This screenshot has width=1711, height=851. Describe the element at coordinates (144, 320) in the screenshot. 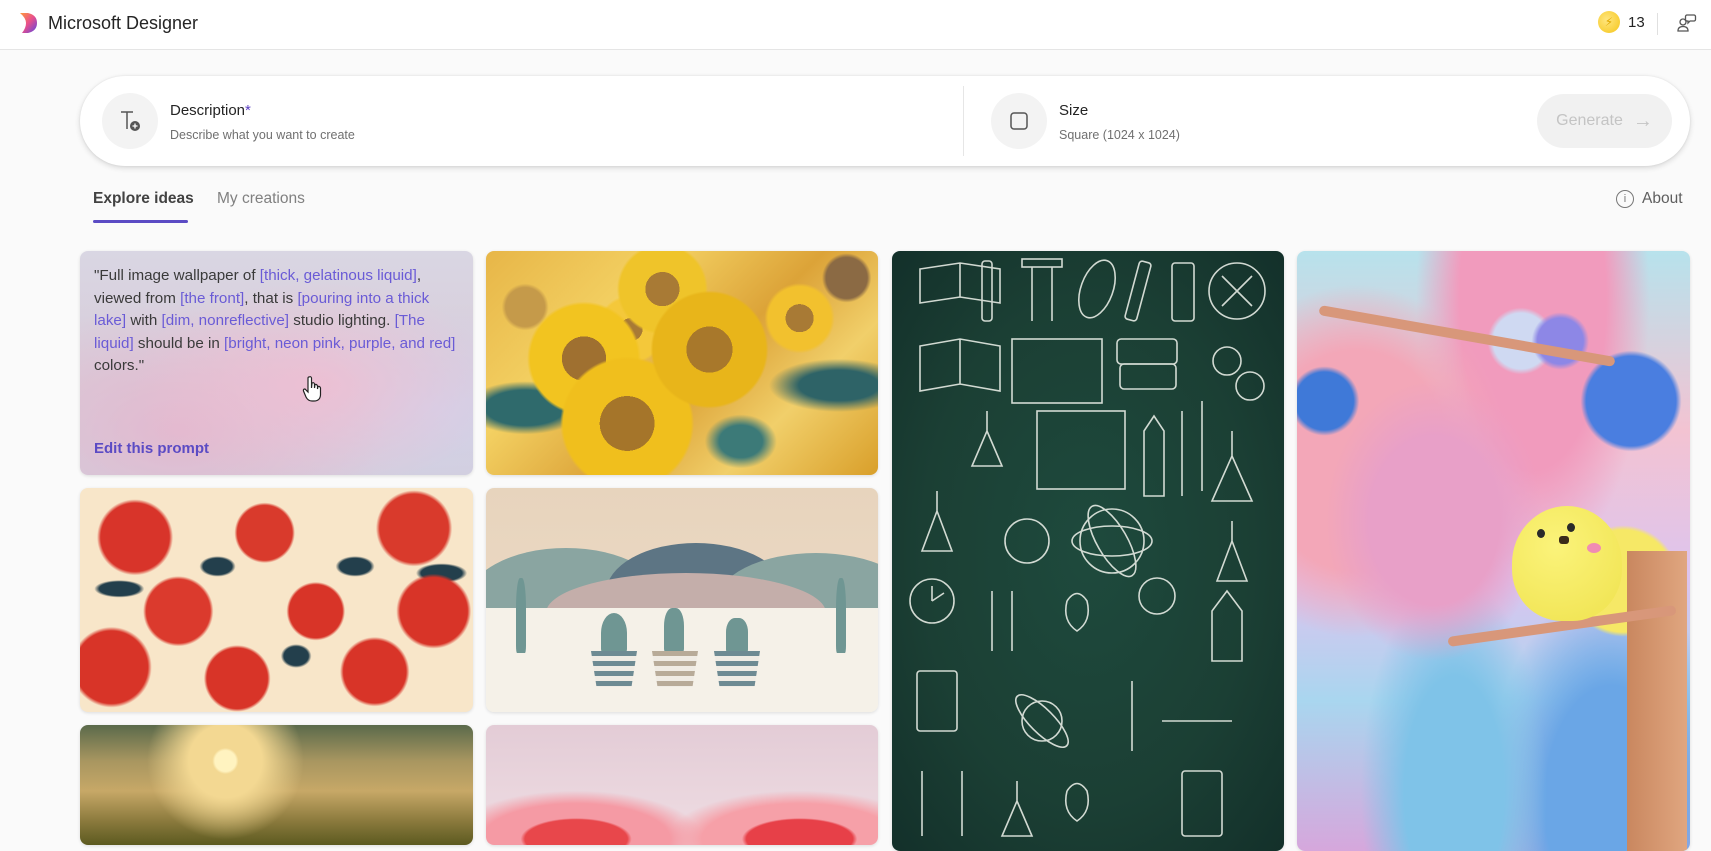

I see `prompt-text-segment: with` at that location.